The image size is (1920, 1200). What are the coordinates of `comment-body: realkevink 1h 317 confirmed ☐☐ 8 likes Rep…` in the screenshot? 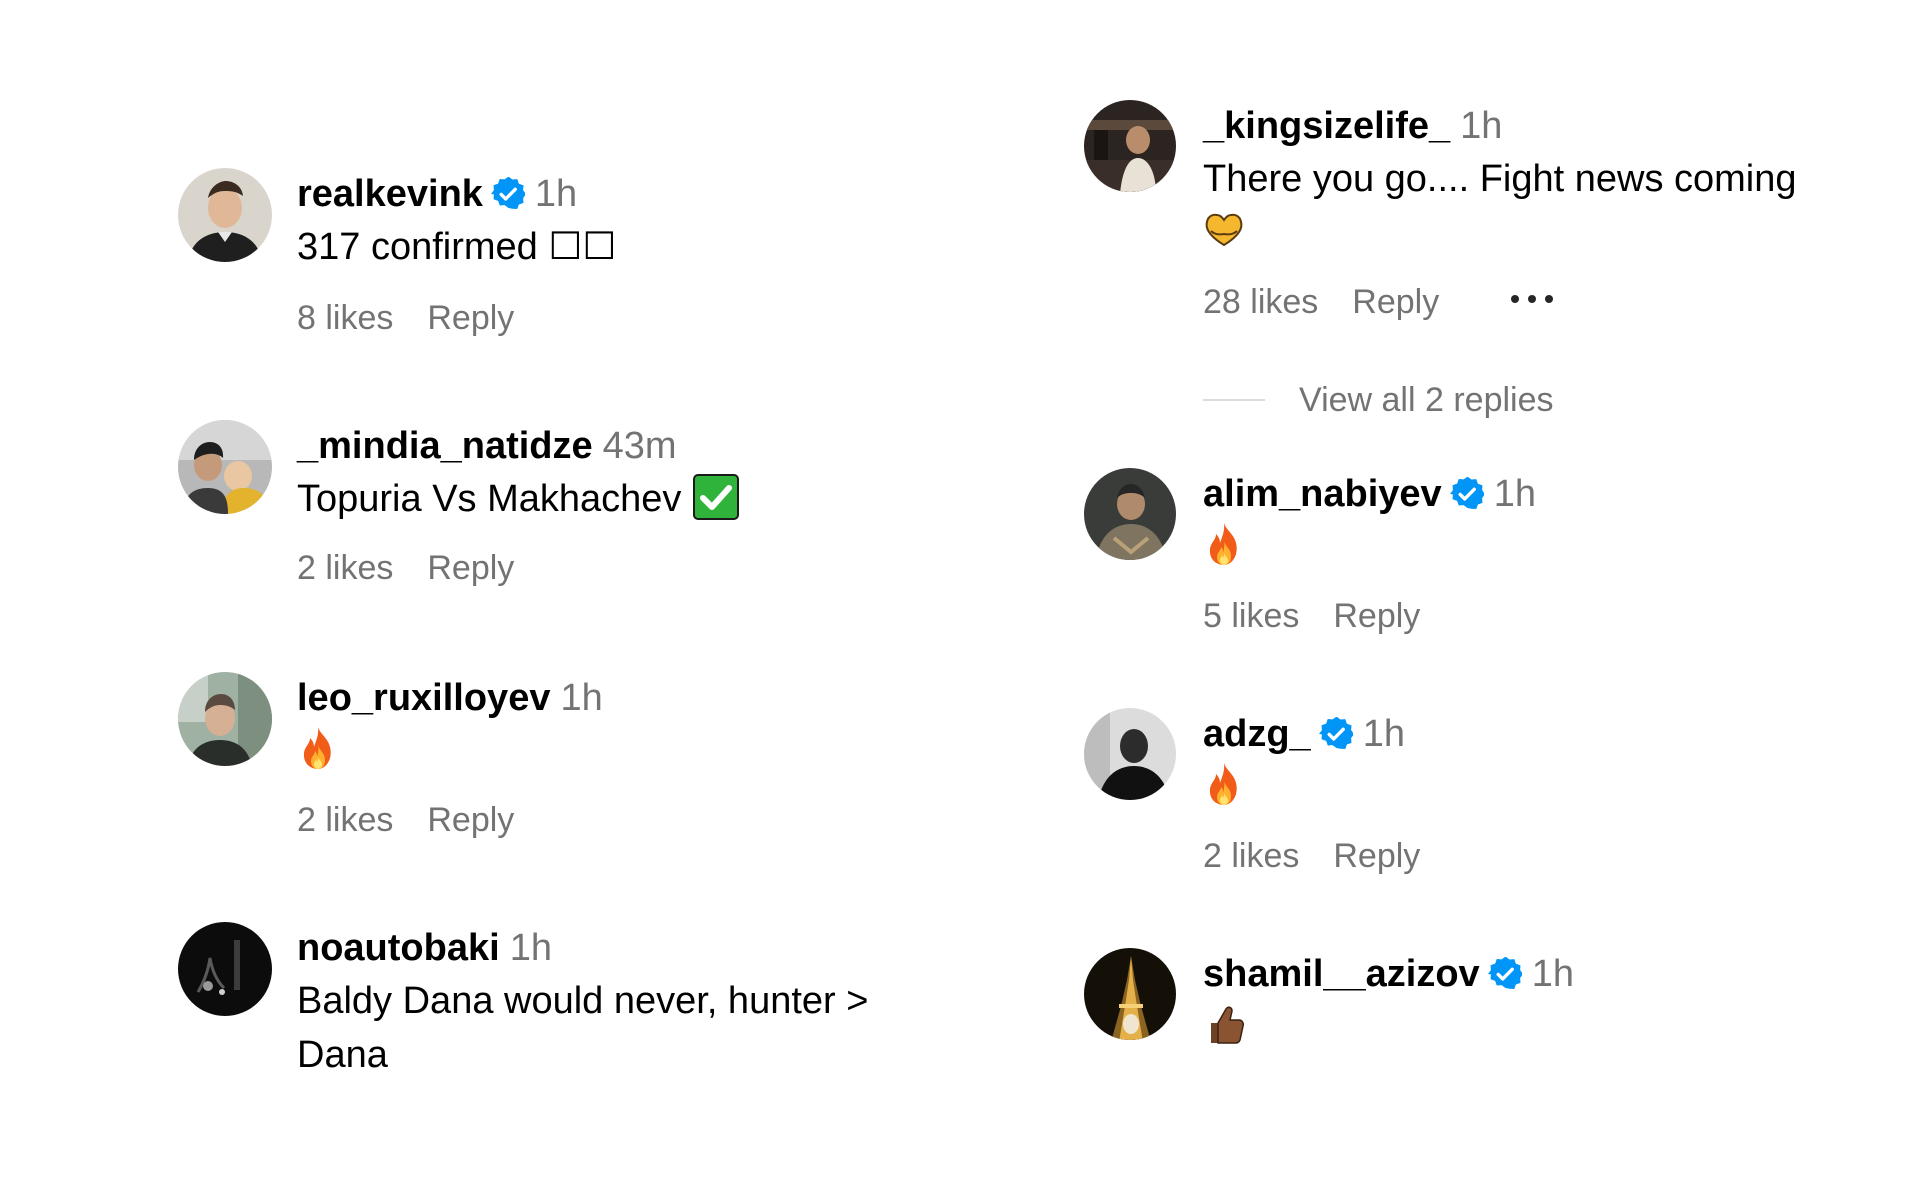 It's located at (677, 253).